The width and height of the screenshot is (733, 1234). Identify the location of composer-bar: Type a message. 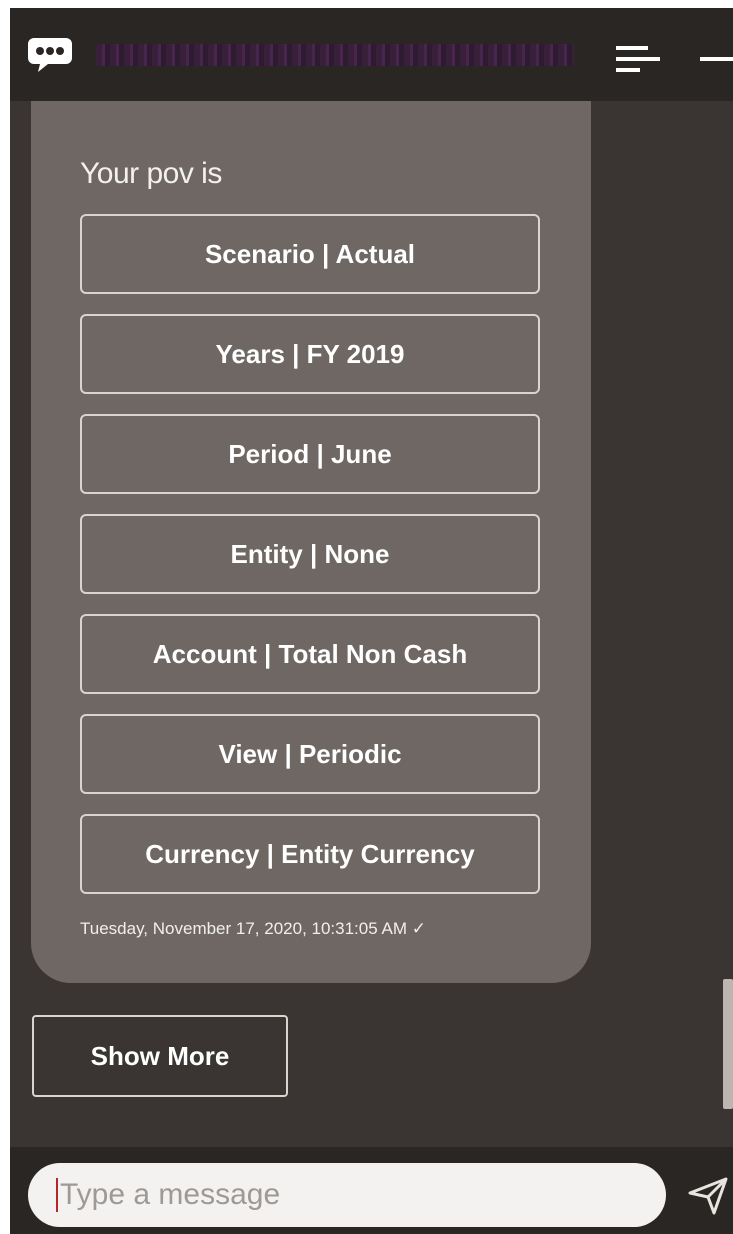
(371, 1190).